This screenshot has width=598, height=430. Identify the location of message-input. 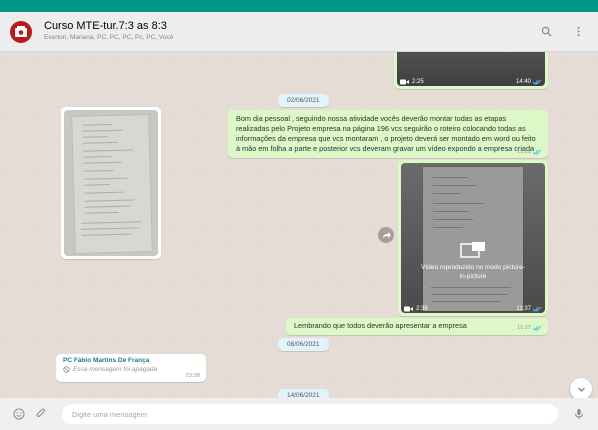
(310, 414).